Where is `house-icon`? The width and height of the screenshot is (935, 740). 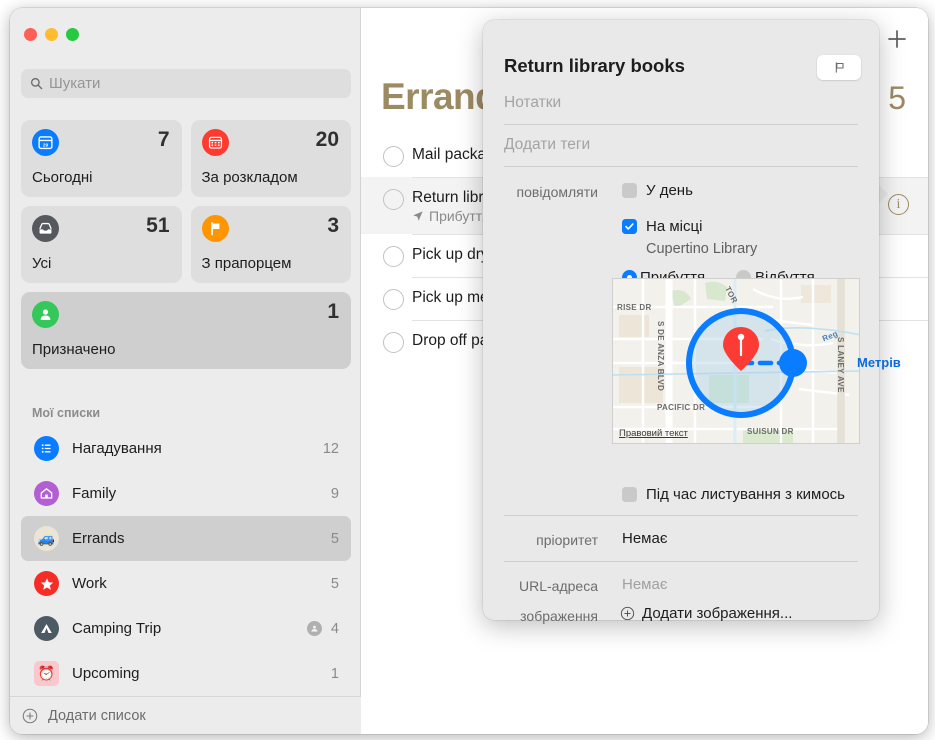 house-icon is located at coordinates (46, 493).